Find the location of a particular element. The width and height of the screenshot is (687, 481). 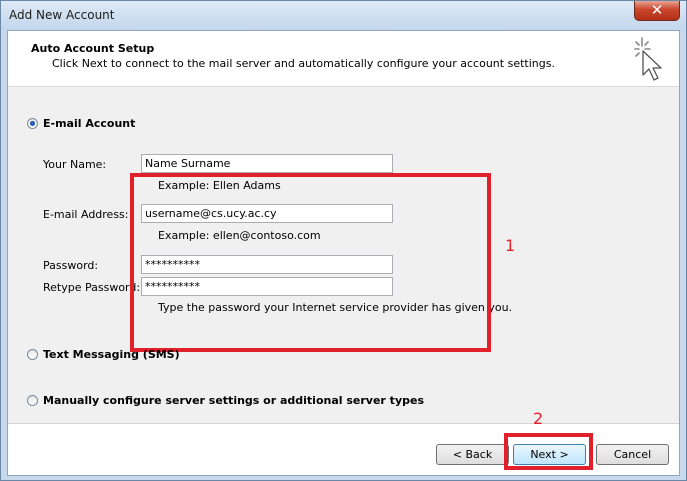

your-name-label: Your Name: is located at coordinates (75, 164).